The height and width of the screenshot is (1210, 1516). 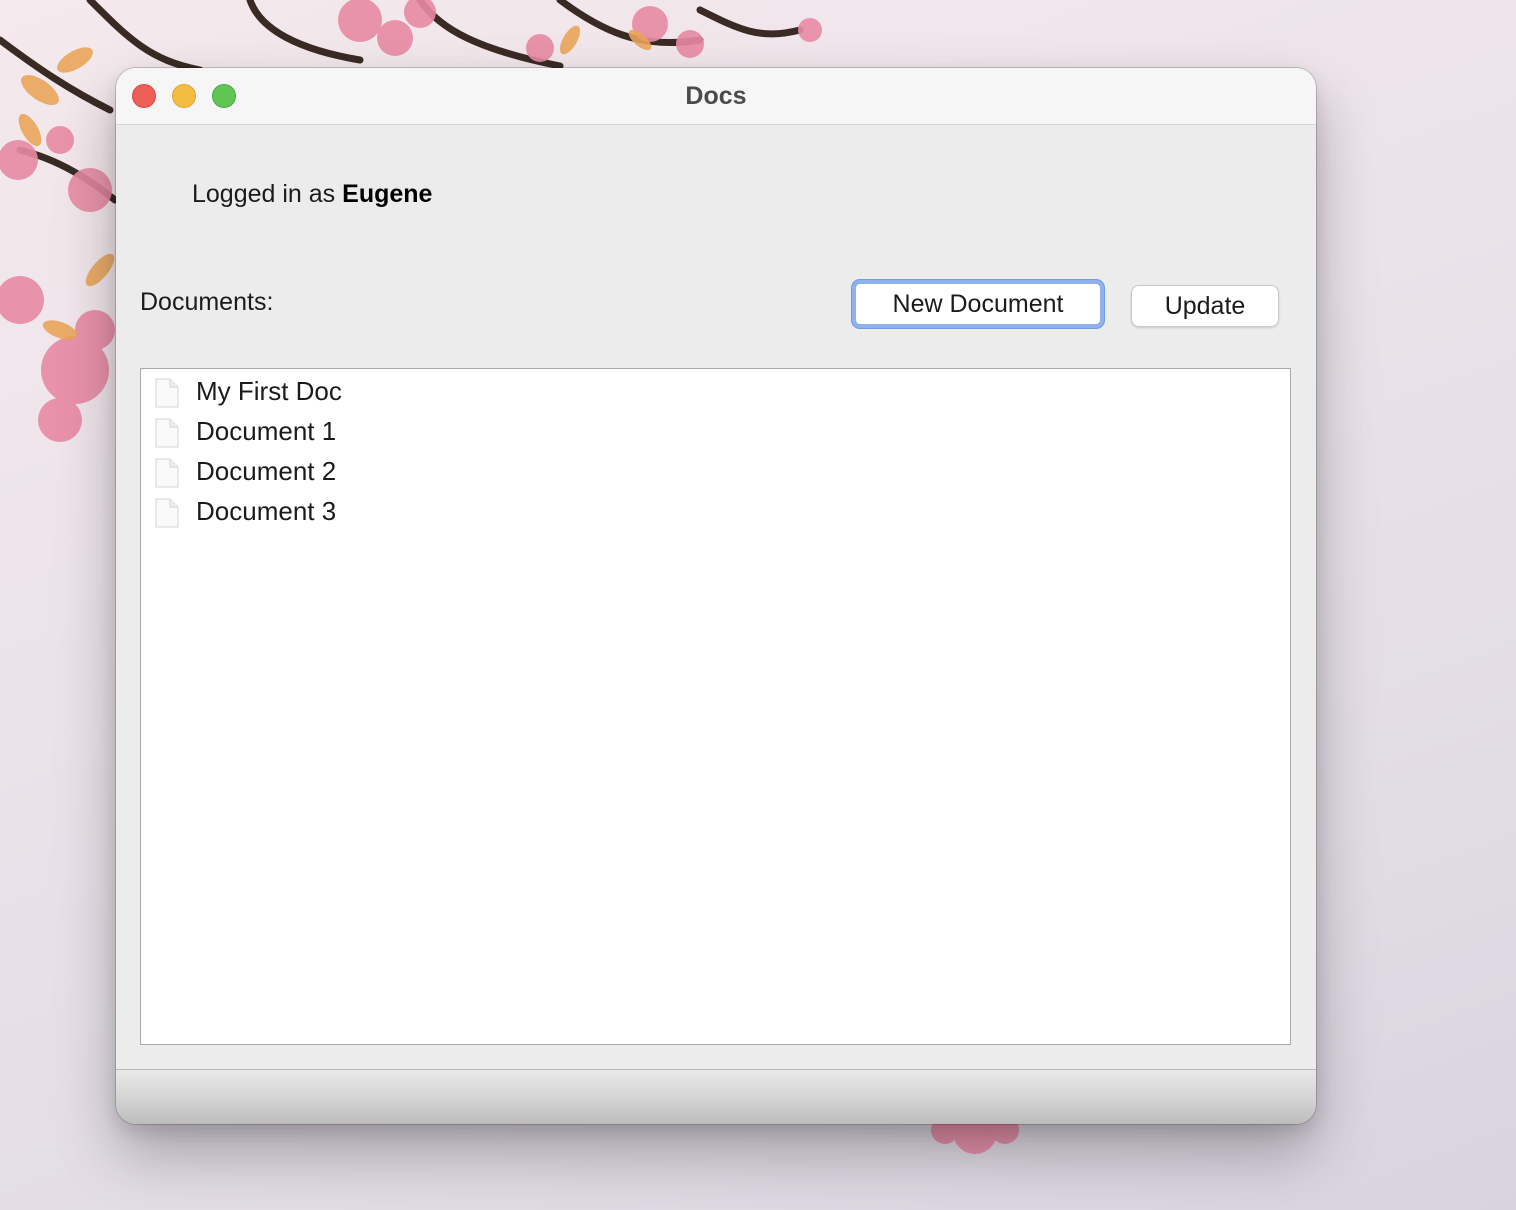 What do you see at coordinates (264, 194) in the screenshot?
I see `logged-in-prefix: Logged in as` at bounding box center [264, 194].